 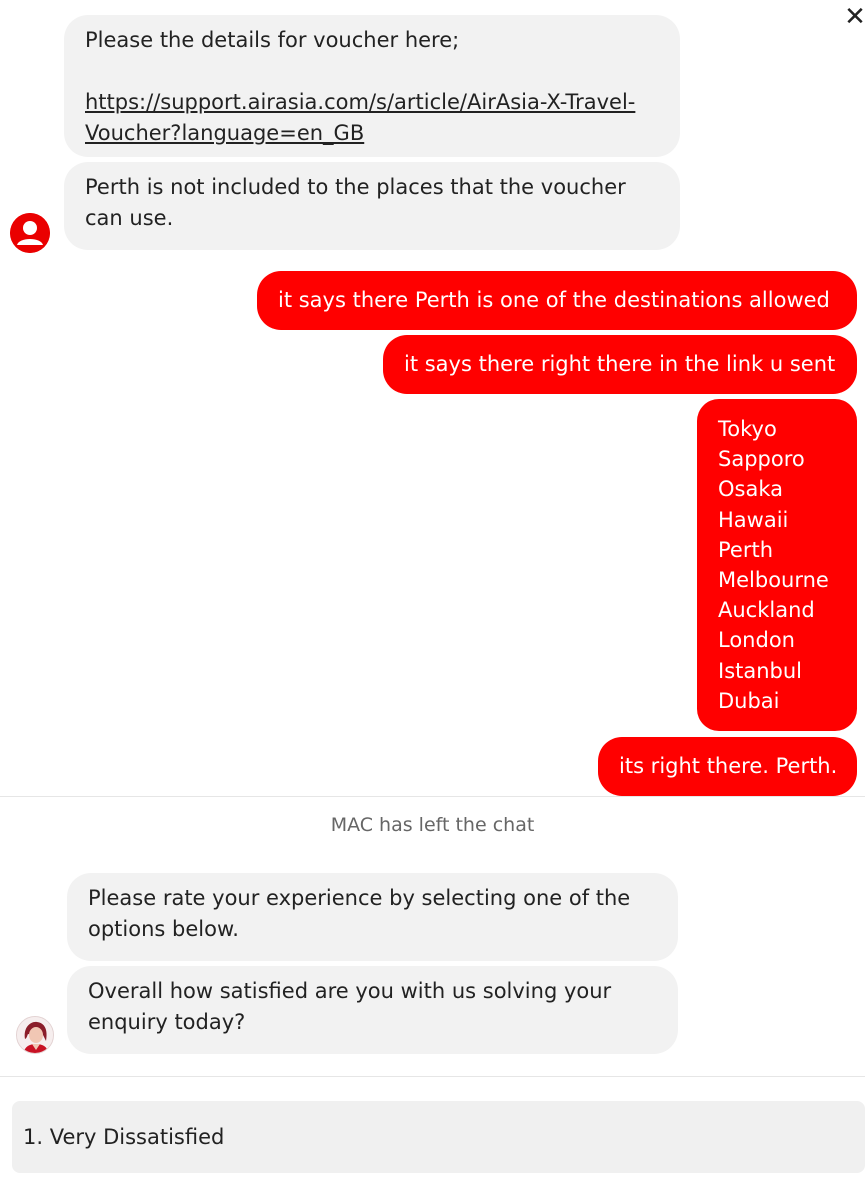 What do you see at coordinates (749, 700) in the screenshot?
I see `destination-item: Dubai` at bounding box center [749, 700].